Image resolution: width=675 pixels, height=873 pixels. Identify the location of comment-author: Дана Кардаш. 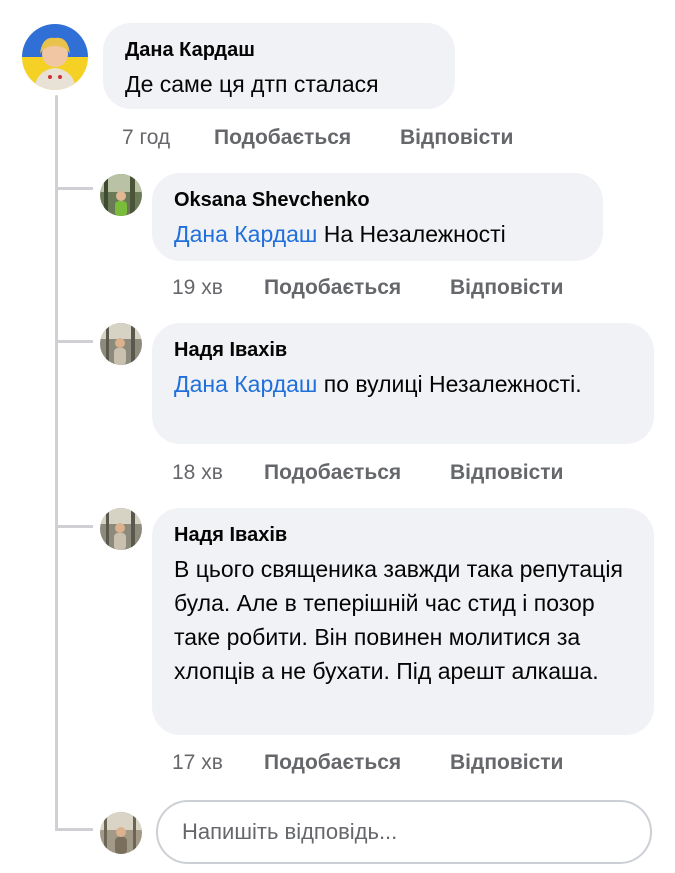
(279, 50).